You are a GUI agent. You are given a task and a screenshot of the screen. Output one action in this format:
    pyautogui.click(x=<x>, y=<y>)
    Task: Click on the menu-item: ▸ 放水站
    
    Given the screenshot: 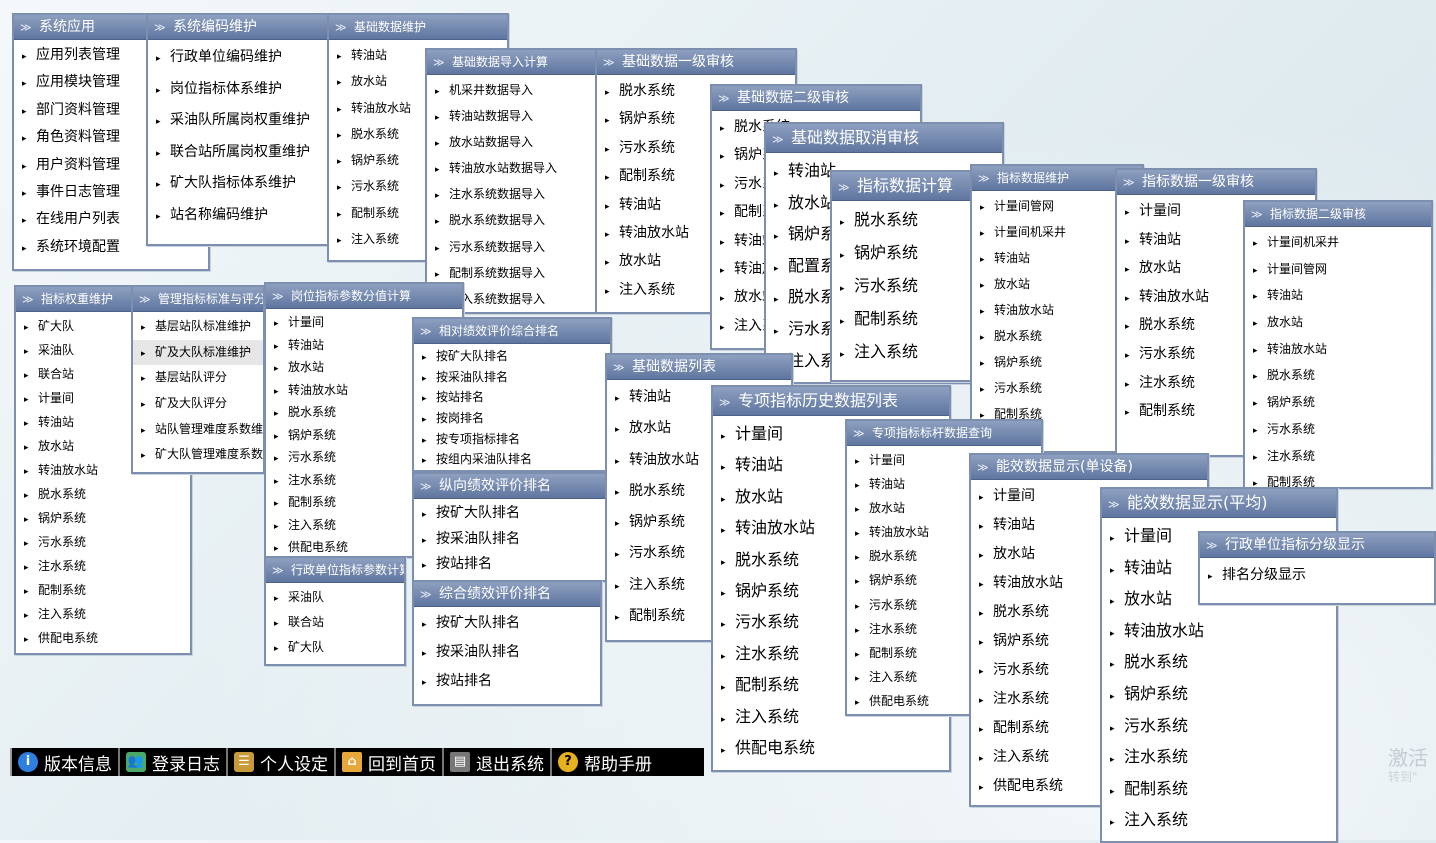 What is the action you would take?
    pyautogui.click(x=1338, y=322)
    